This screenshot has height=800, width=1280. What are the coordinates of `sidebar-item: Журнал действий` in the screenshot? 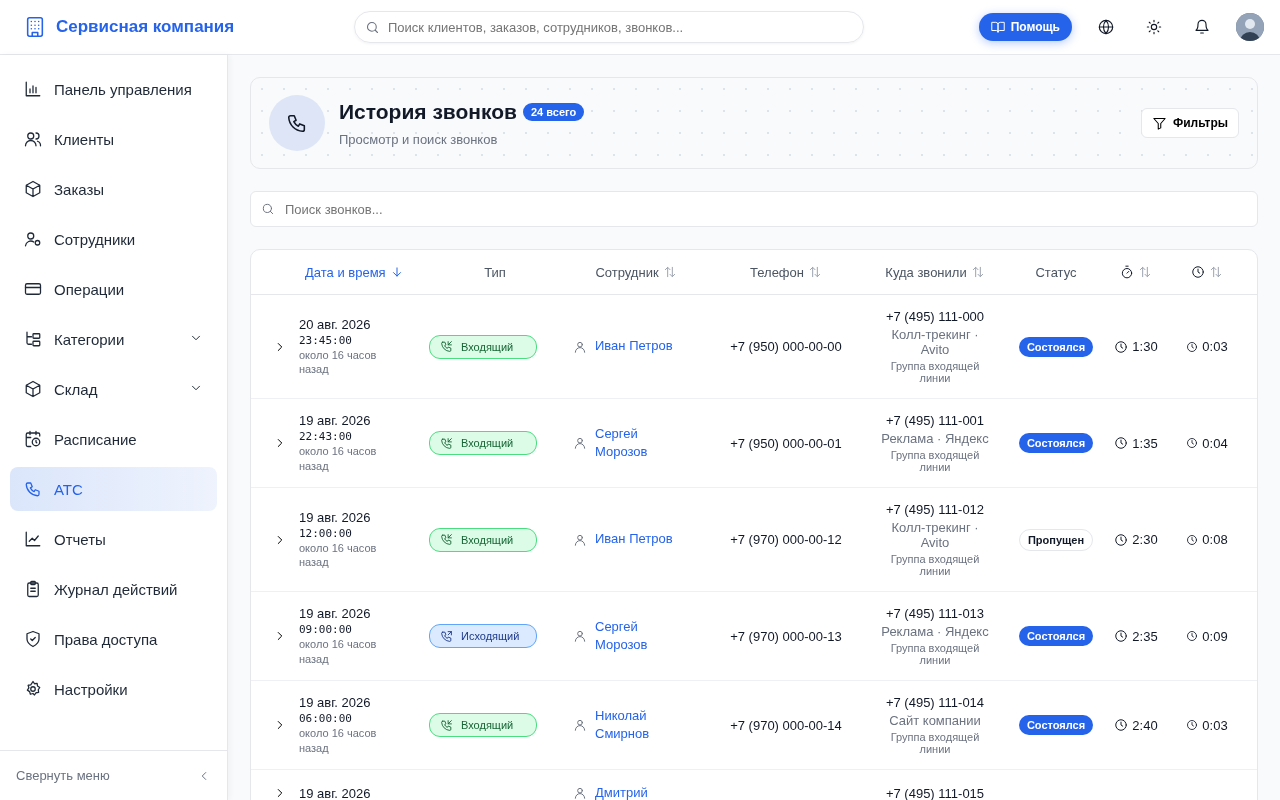 It's located at (113, 589).